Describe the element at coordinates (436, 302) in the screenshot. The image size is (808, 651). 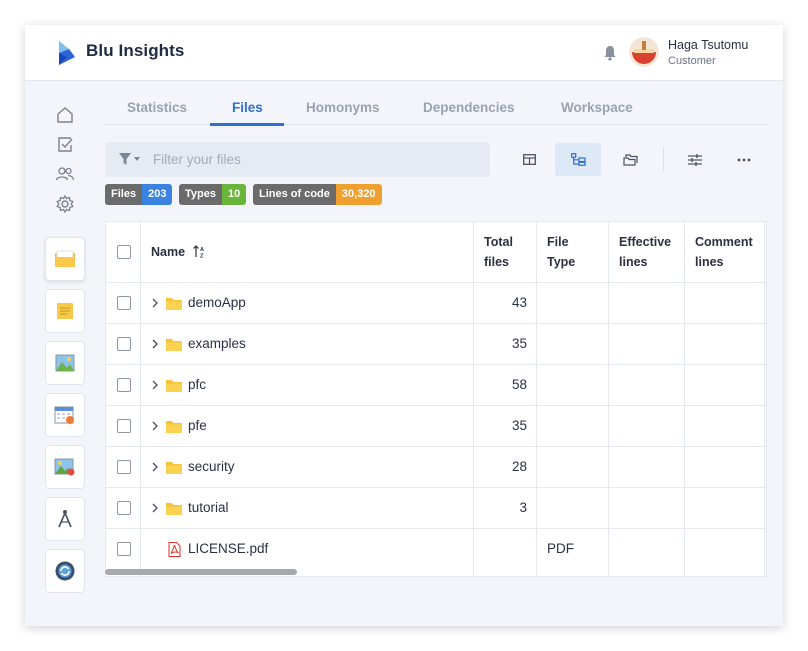
I see `table-row: demoApp 43` at that location.